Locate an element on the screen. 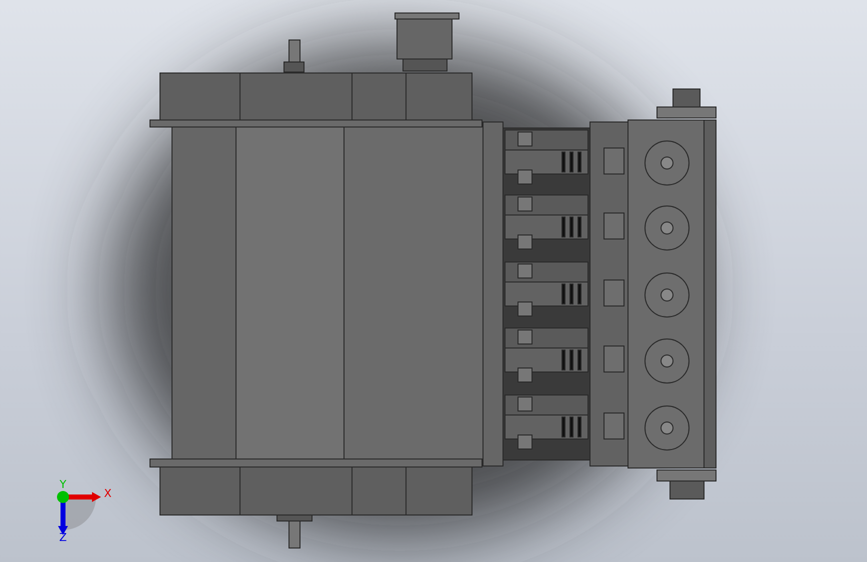 The width and height of the screenshot is (867, 562). axis-label: Z is located at coordinates (63, 537).